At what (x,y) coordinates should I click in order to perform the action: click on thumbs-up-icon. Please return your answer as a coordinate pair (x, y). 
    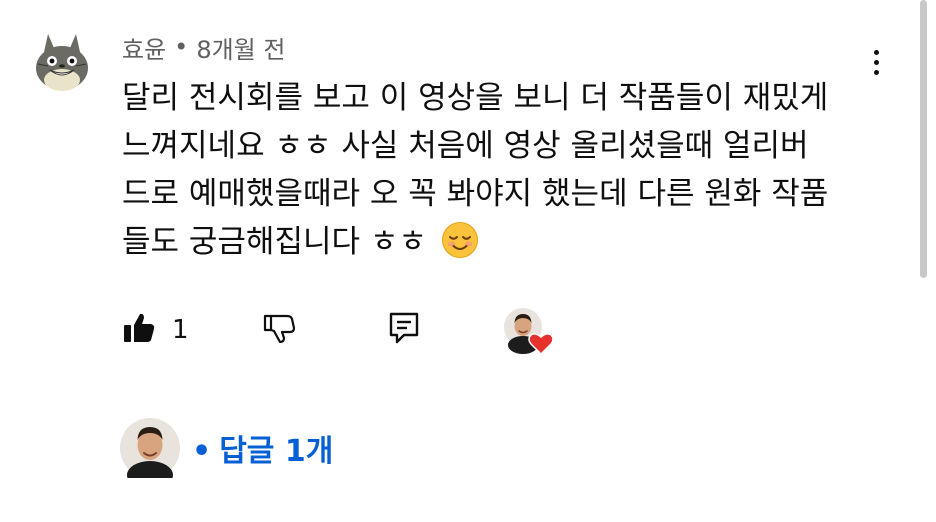
    Looking at the image, I should click on (139, 330).